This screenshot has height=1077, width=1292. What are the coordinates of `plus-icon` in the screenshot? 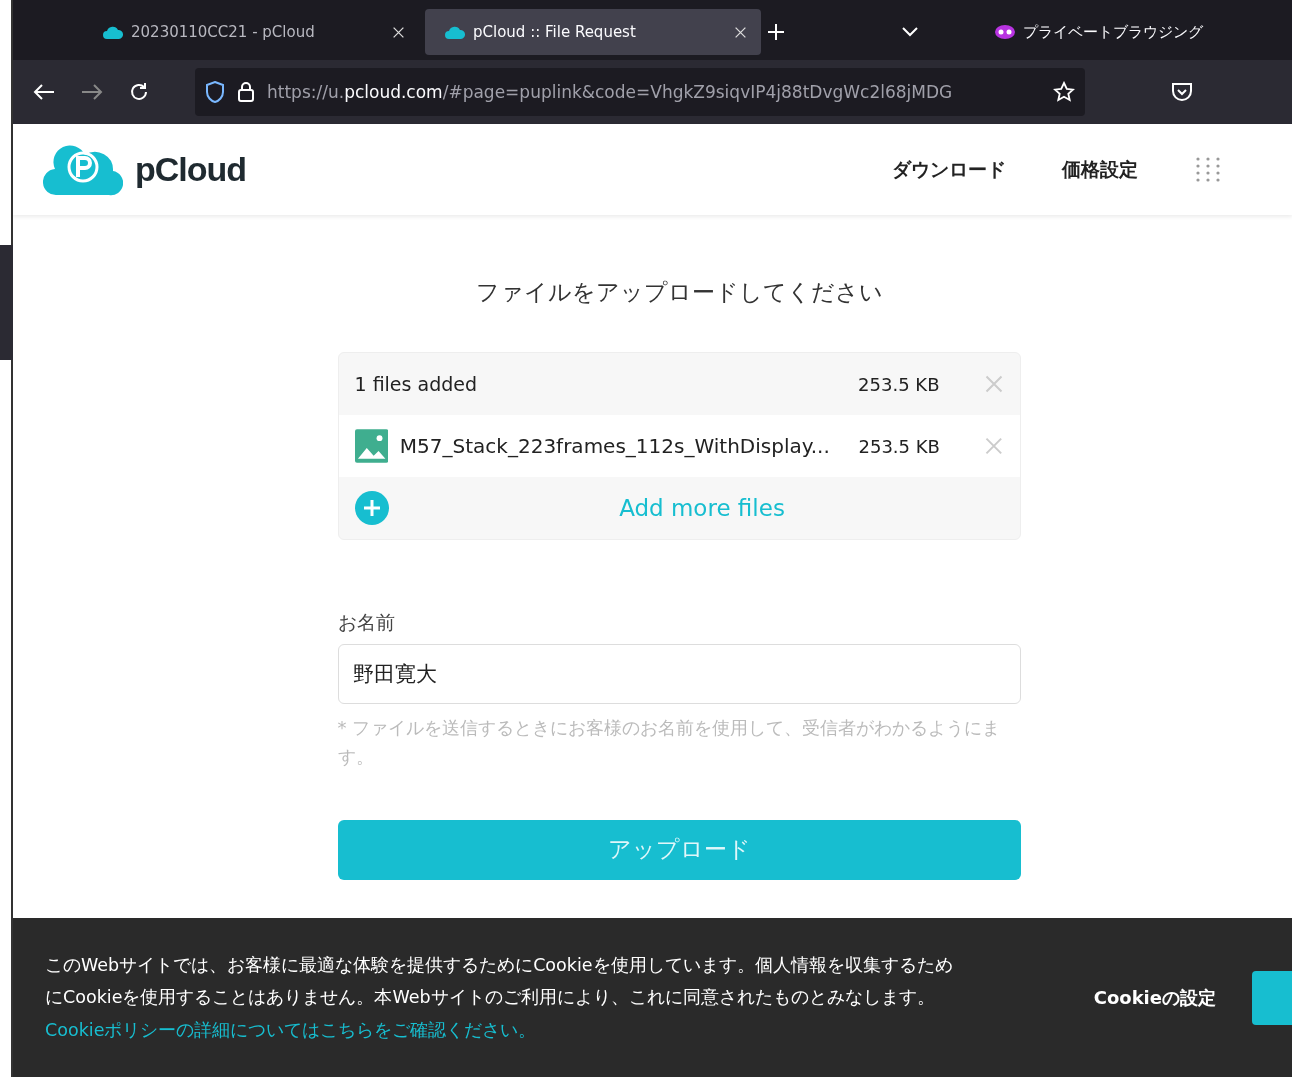 It's located at (776, 32).